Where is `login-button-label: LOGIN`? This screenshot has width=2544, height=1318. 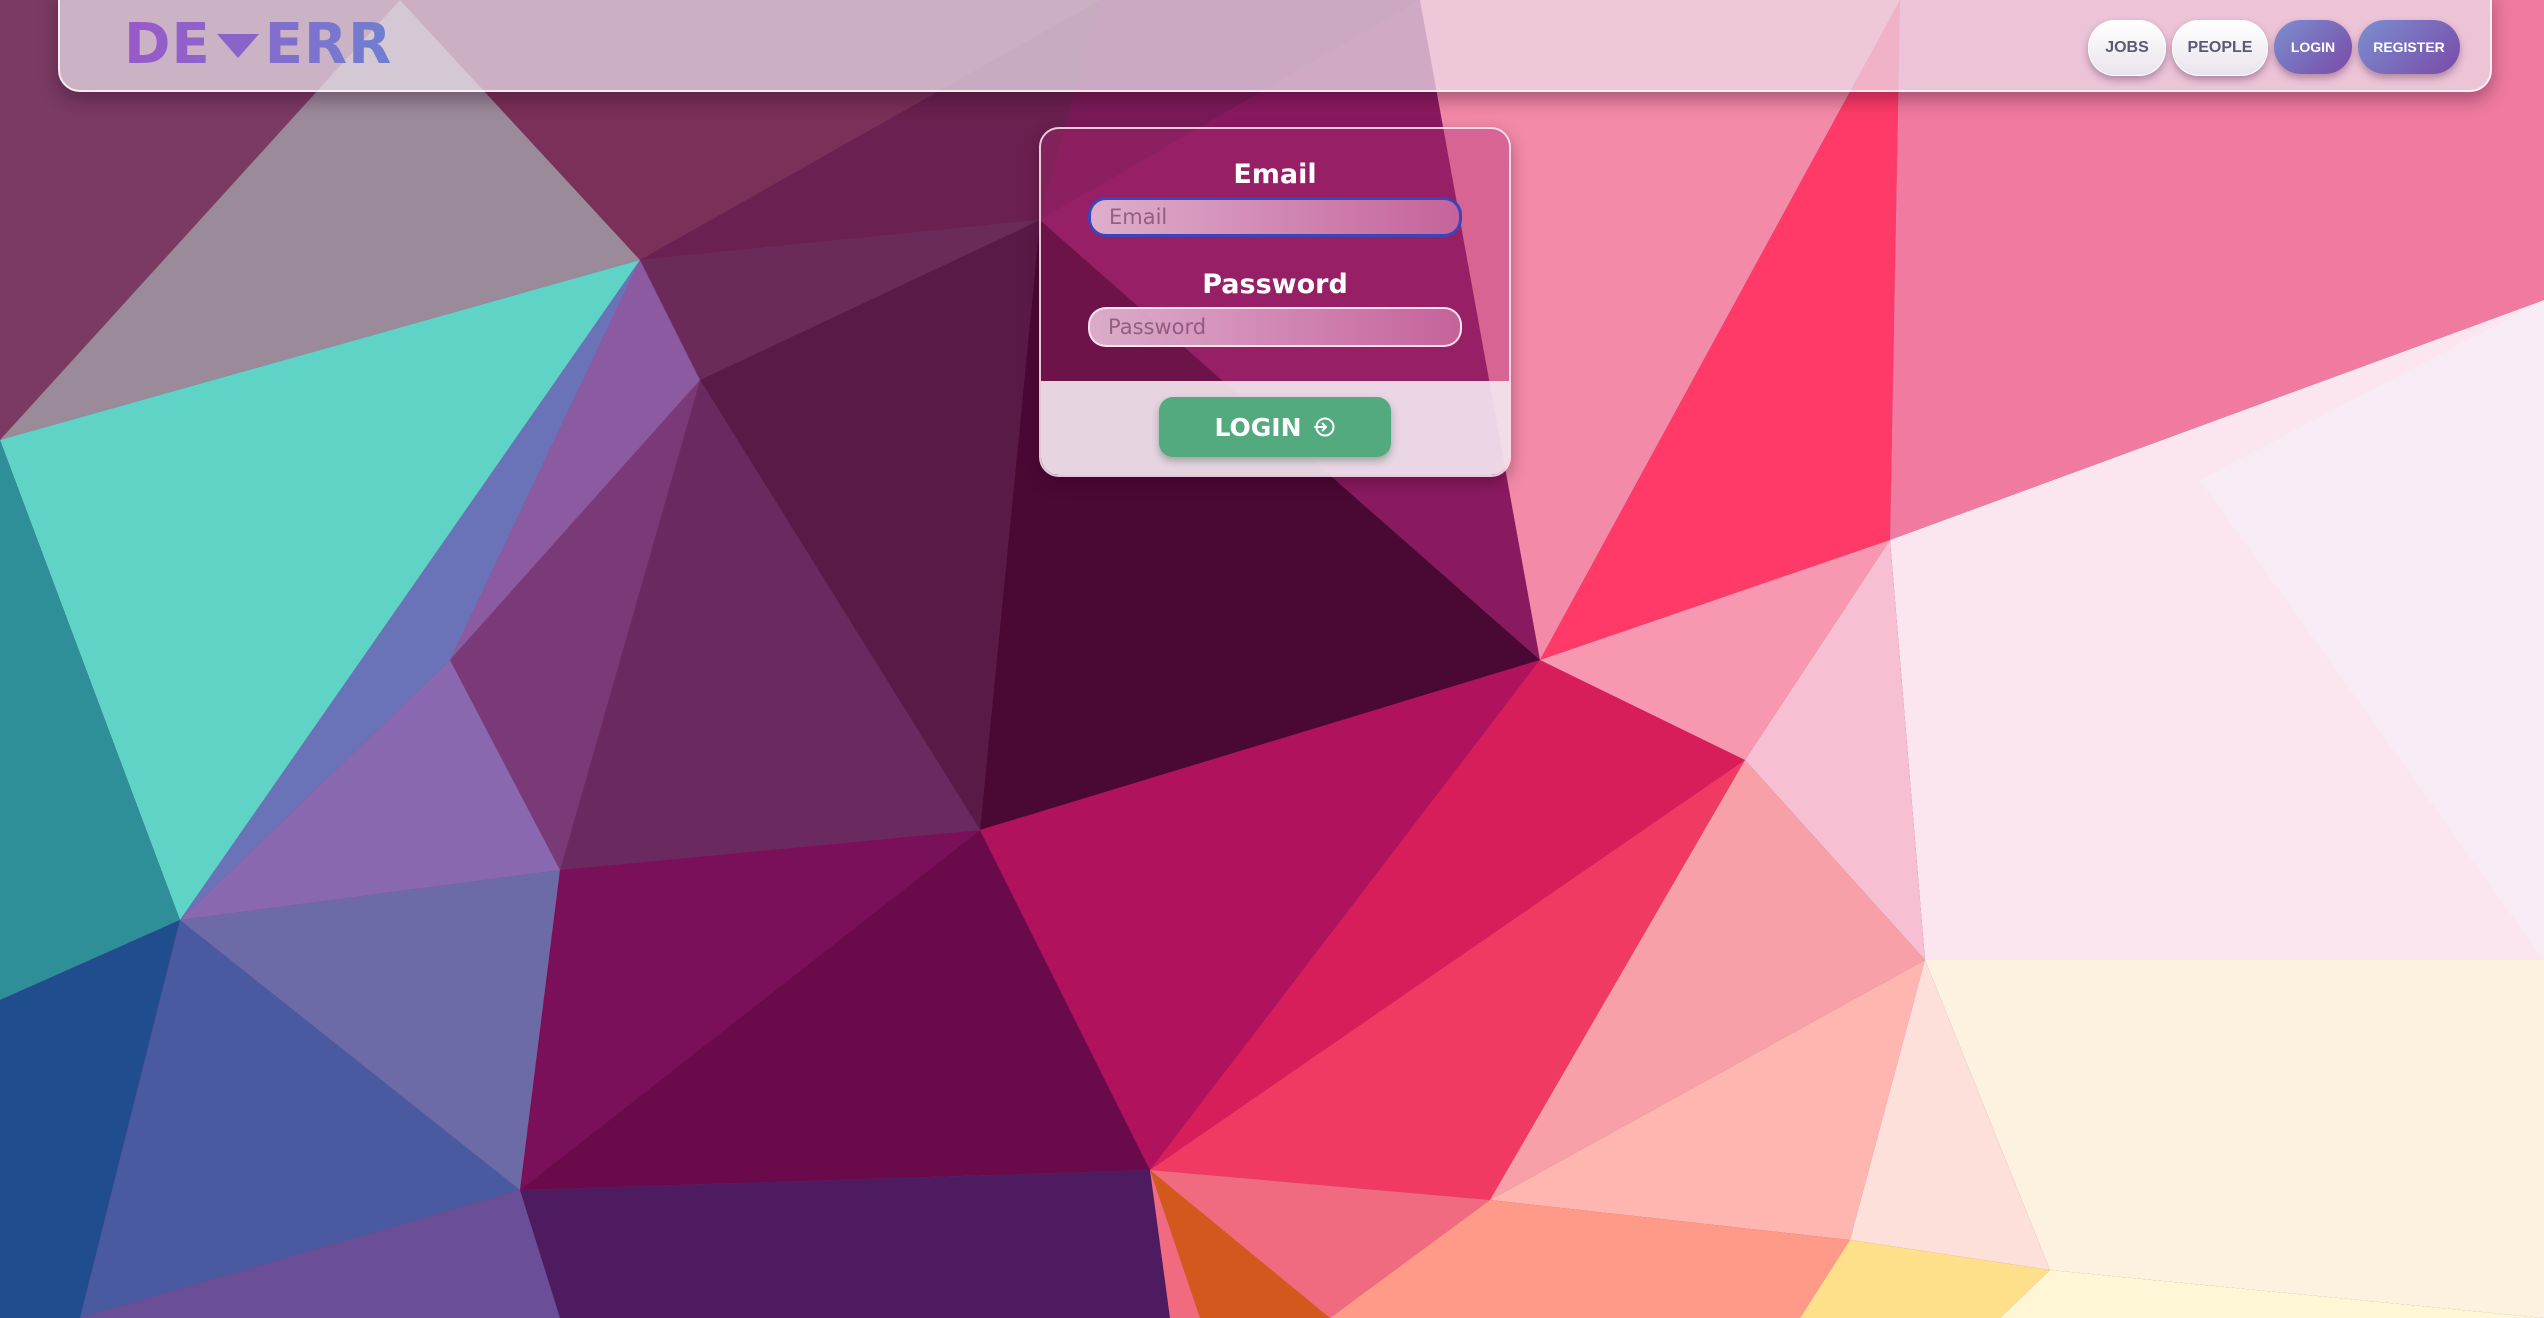 login-button-label: LOGIN is located at coordinates (1258, 427).